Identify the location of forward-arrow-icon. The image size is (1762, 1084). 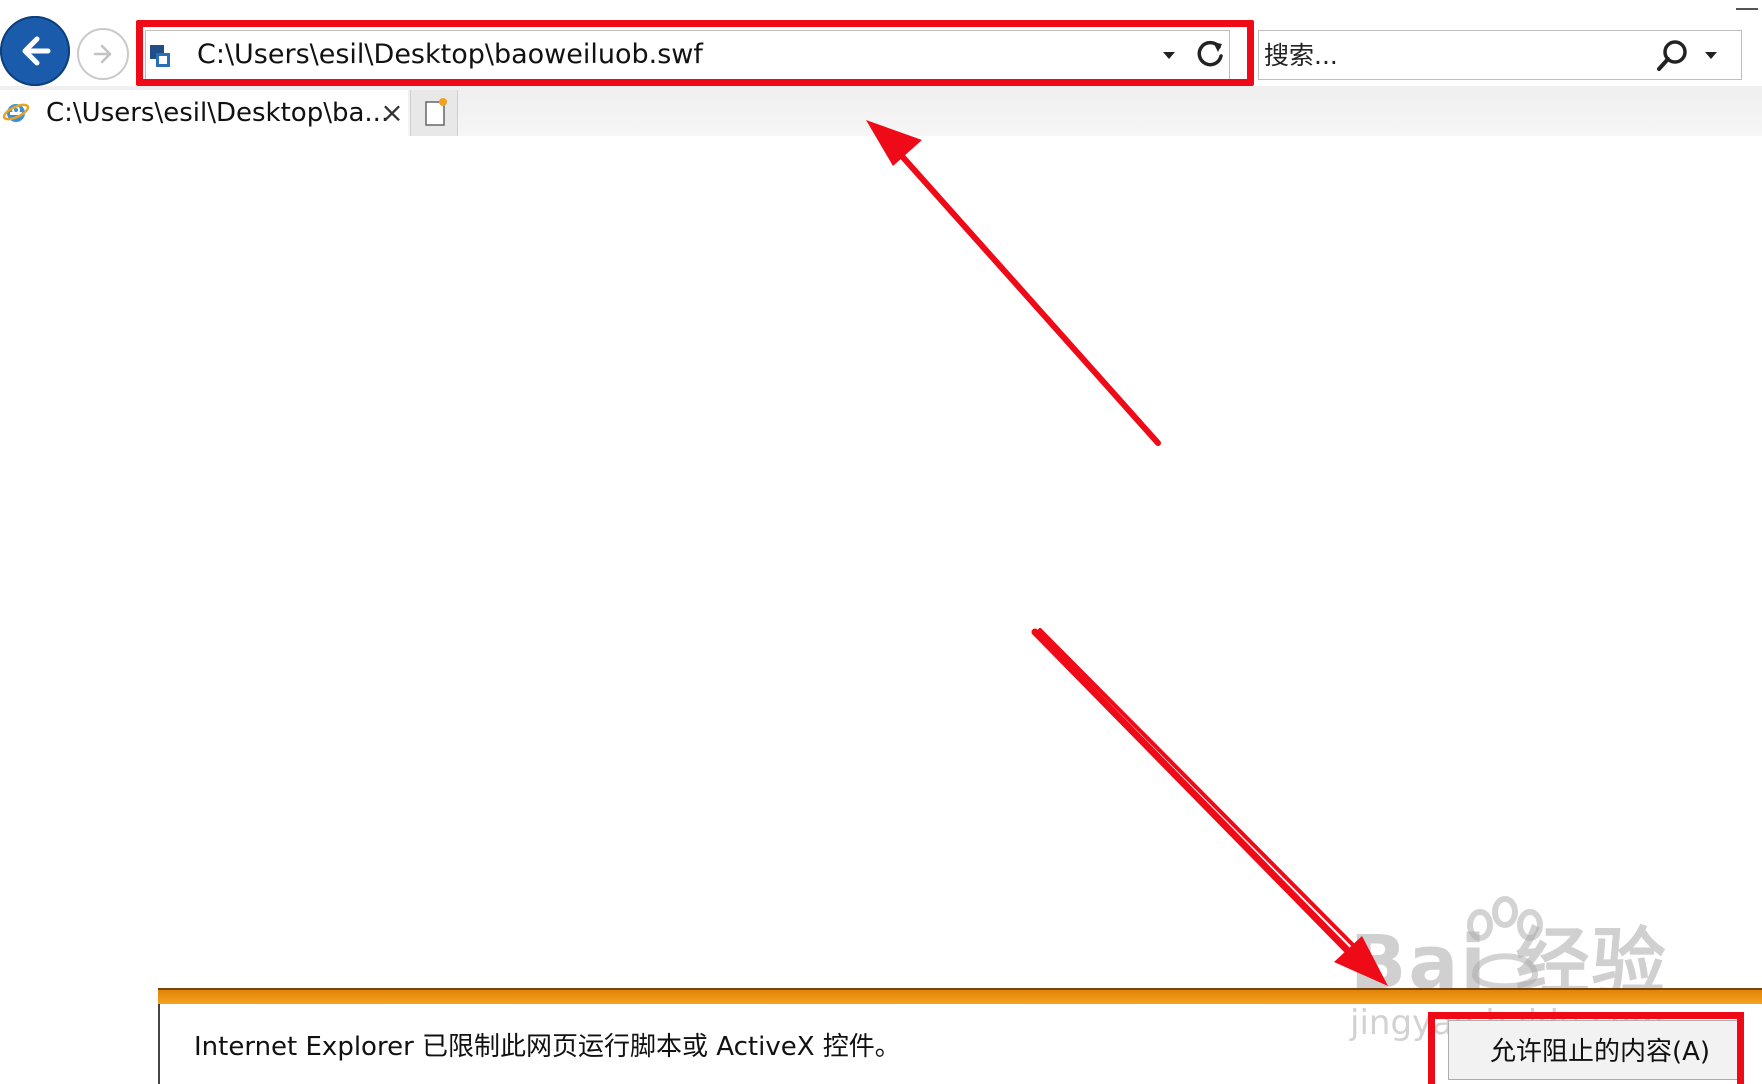
(102, 54).